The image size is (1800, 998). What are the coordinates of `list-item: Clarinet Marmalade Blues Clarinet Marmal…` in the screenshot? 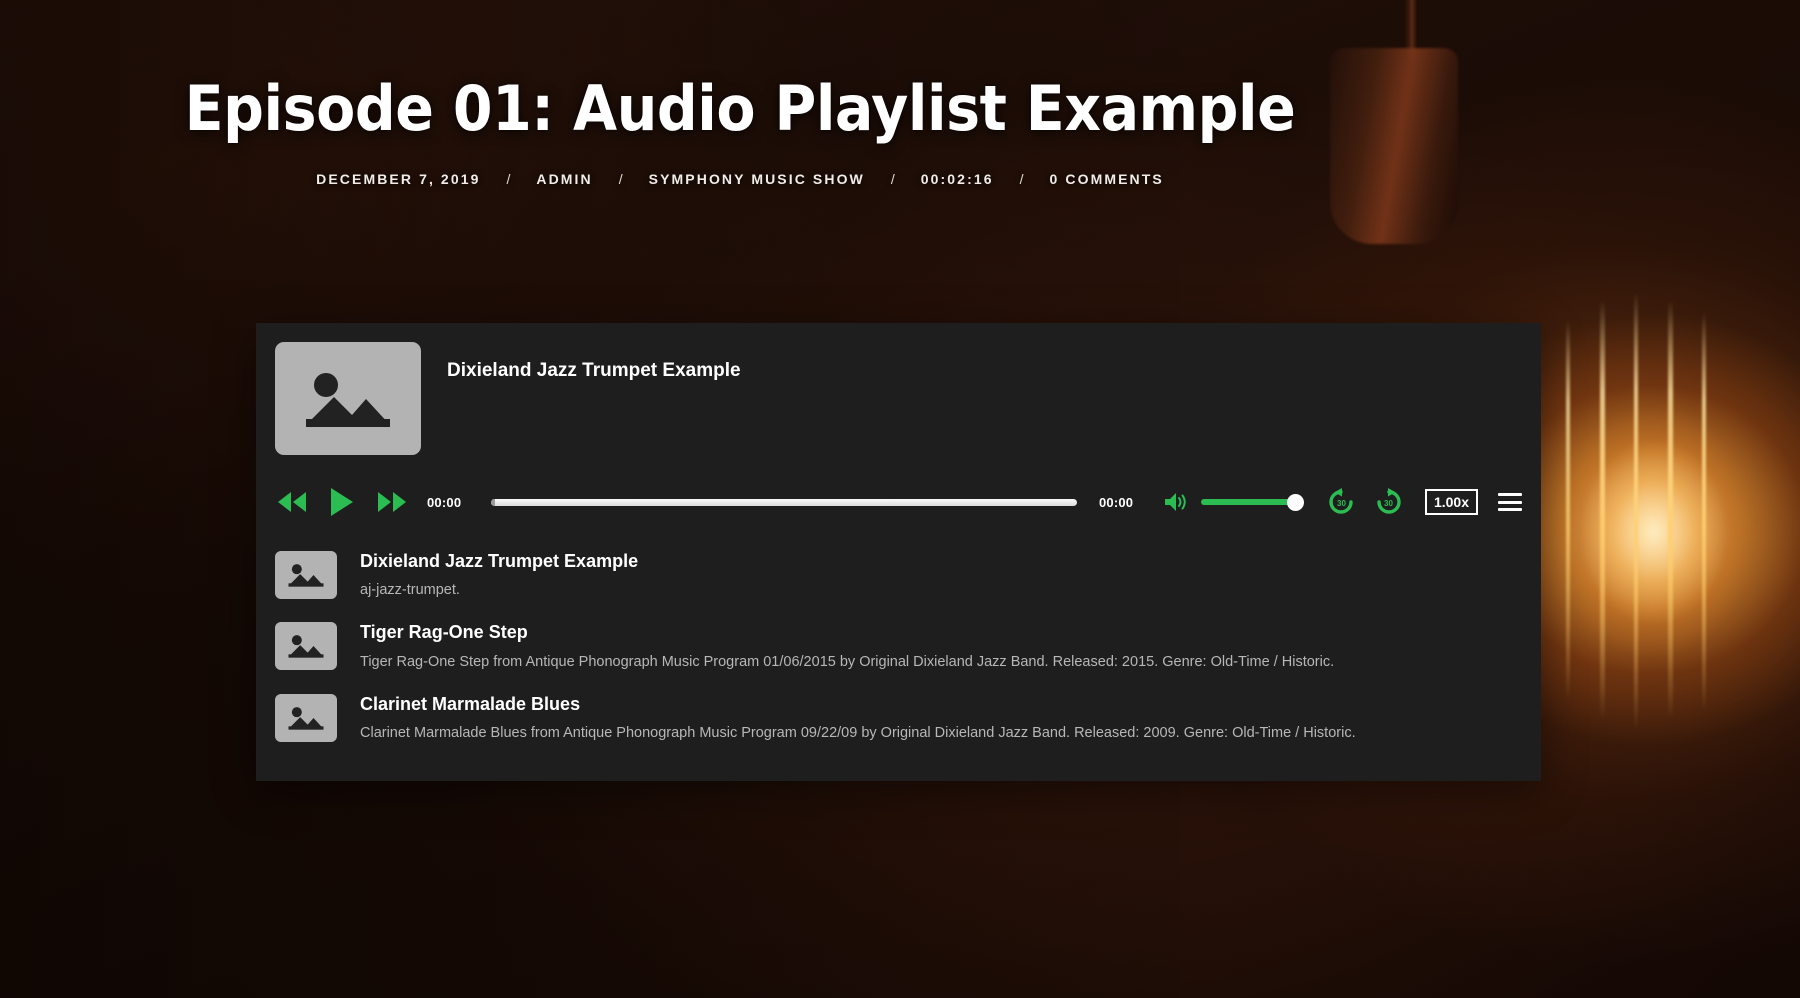 It's located at (898, 717).